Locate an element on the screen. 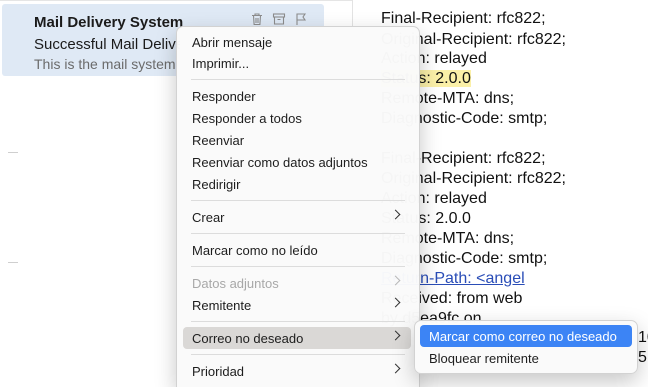 This screenshot has width=648, height=387. menu-item-sender: Remitente is located at coordinates (297, 305).